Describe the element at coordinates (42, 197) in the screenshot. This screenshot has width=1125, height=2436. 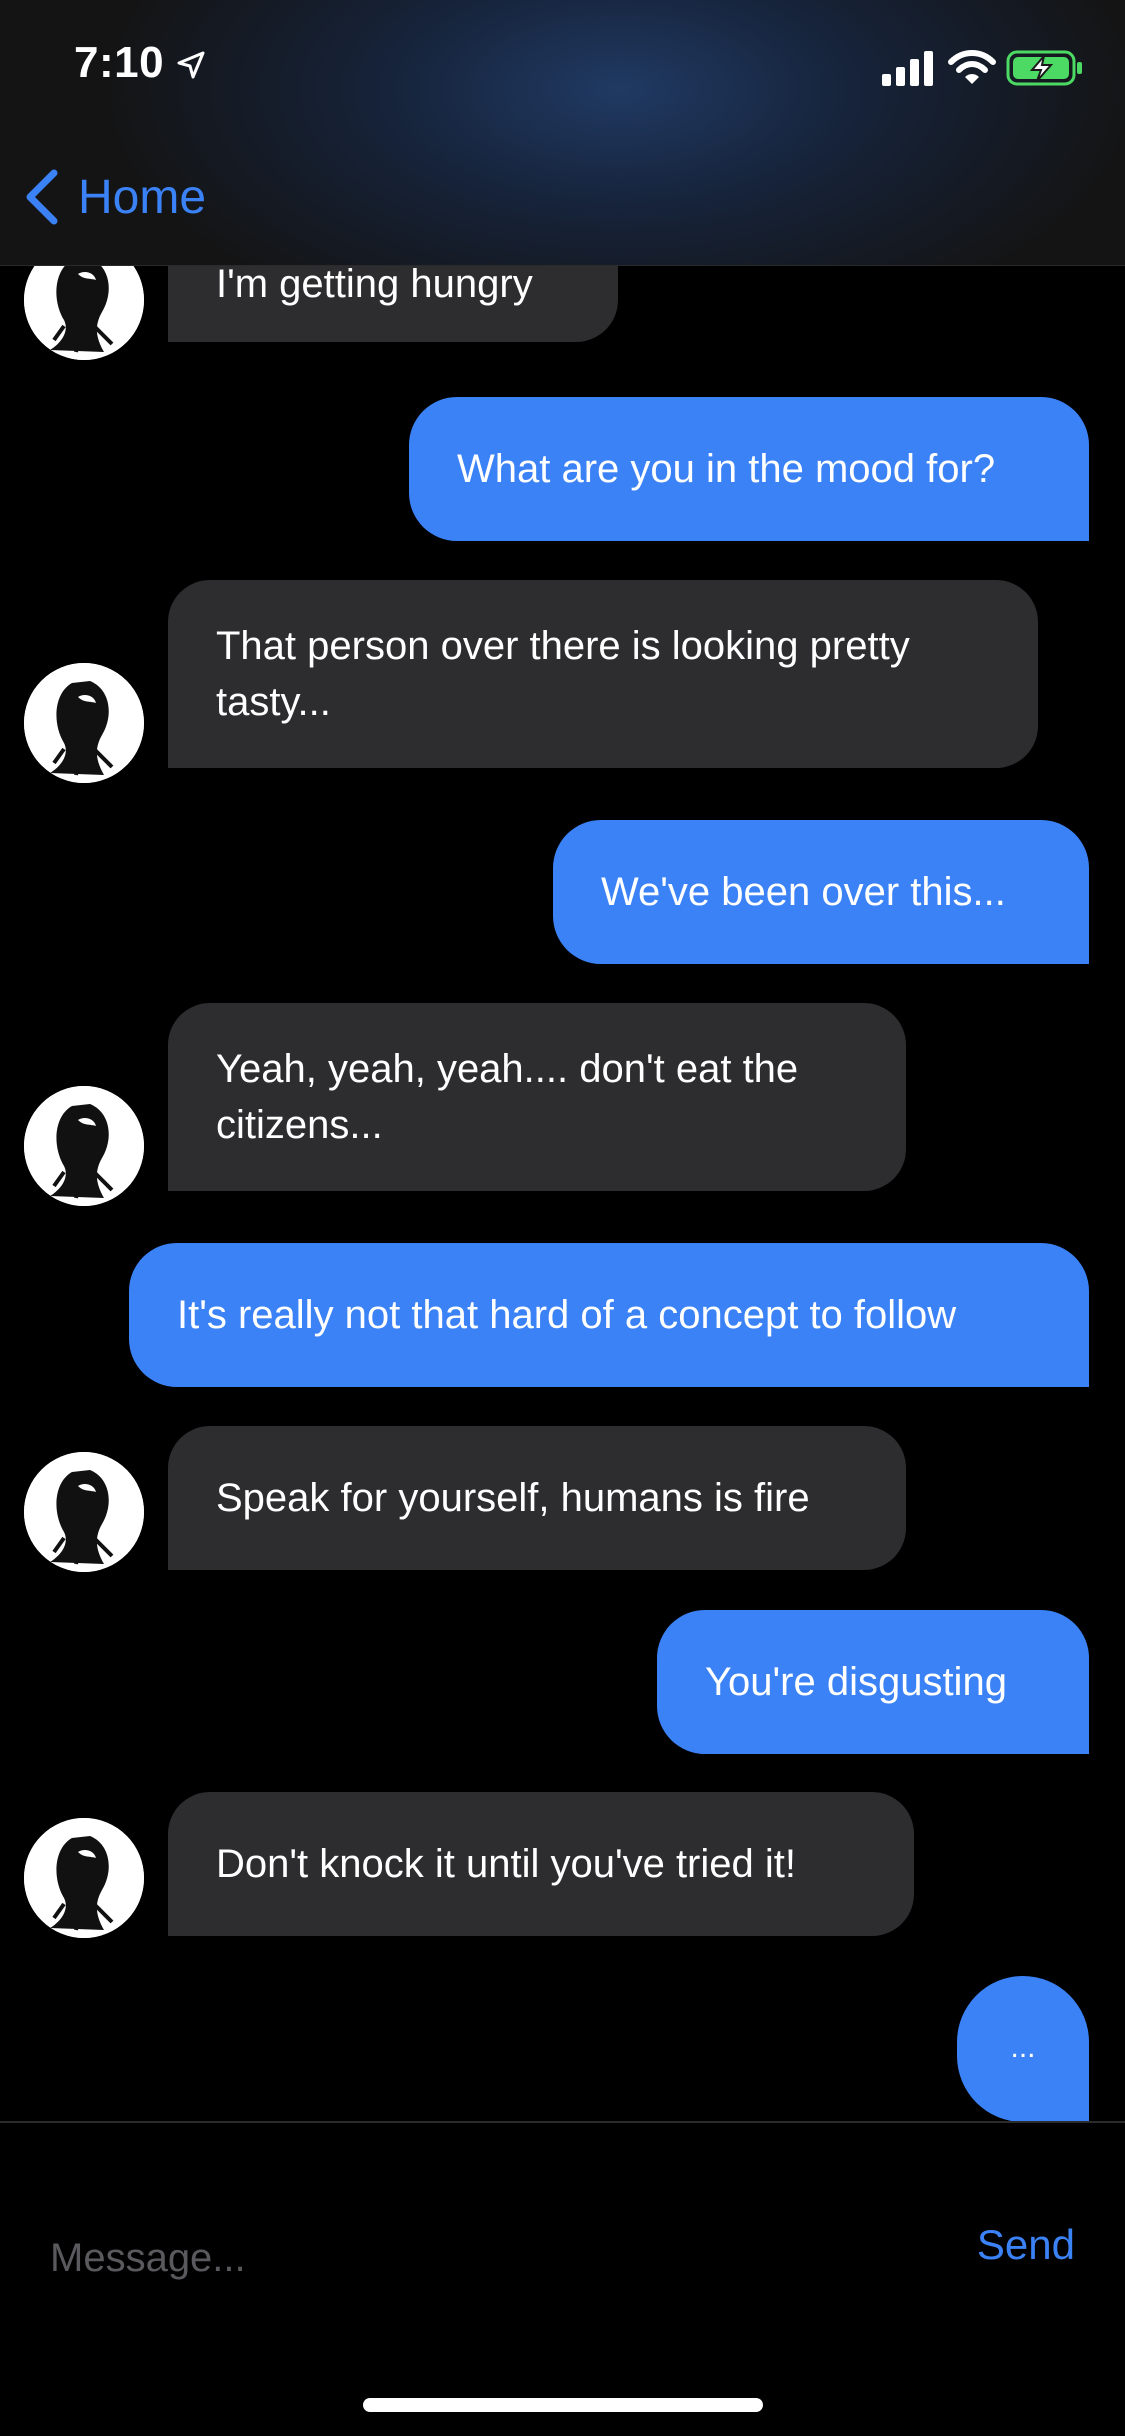
I see `chevron-left-icon` at that location.